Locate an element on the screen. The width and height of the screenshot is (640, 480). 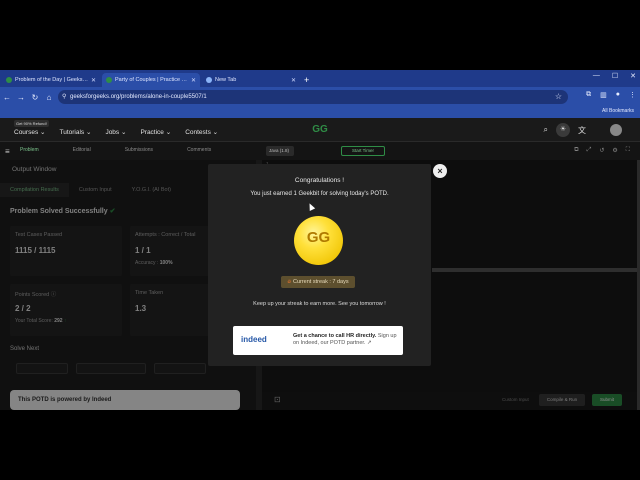
geekbit-coin-icon: GG is located at coordinates (318, 240).